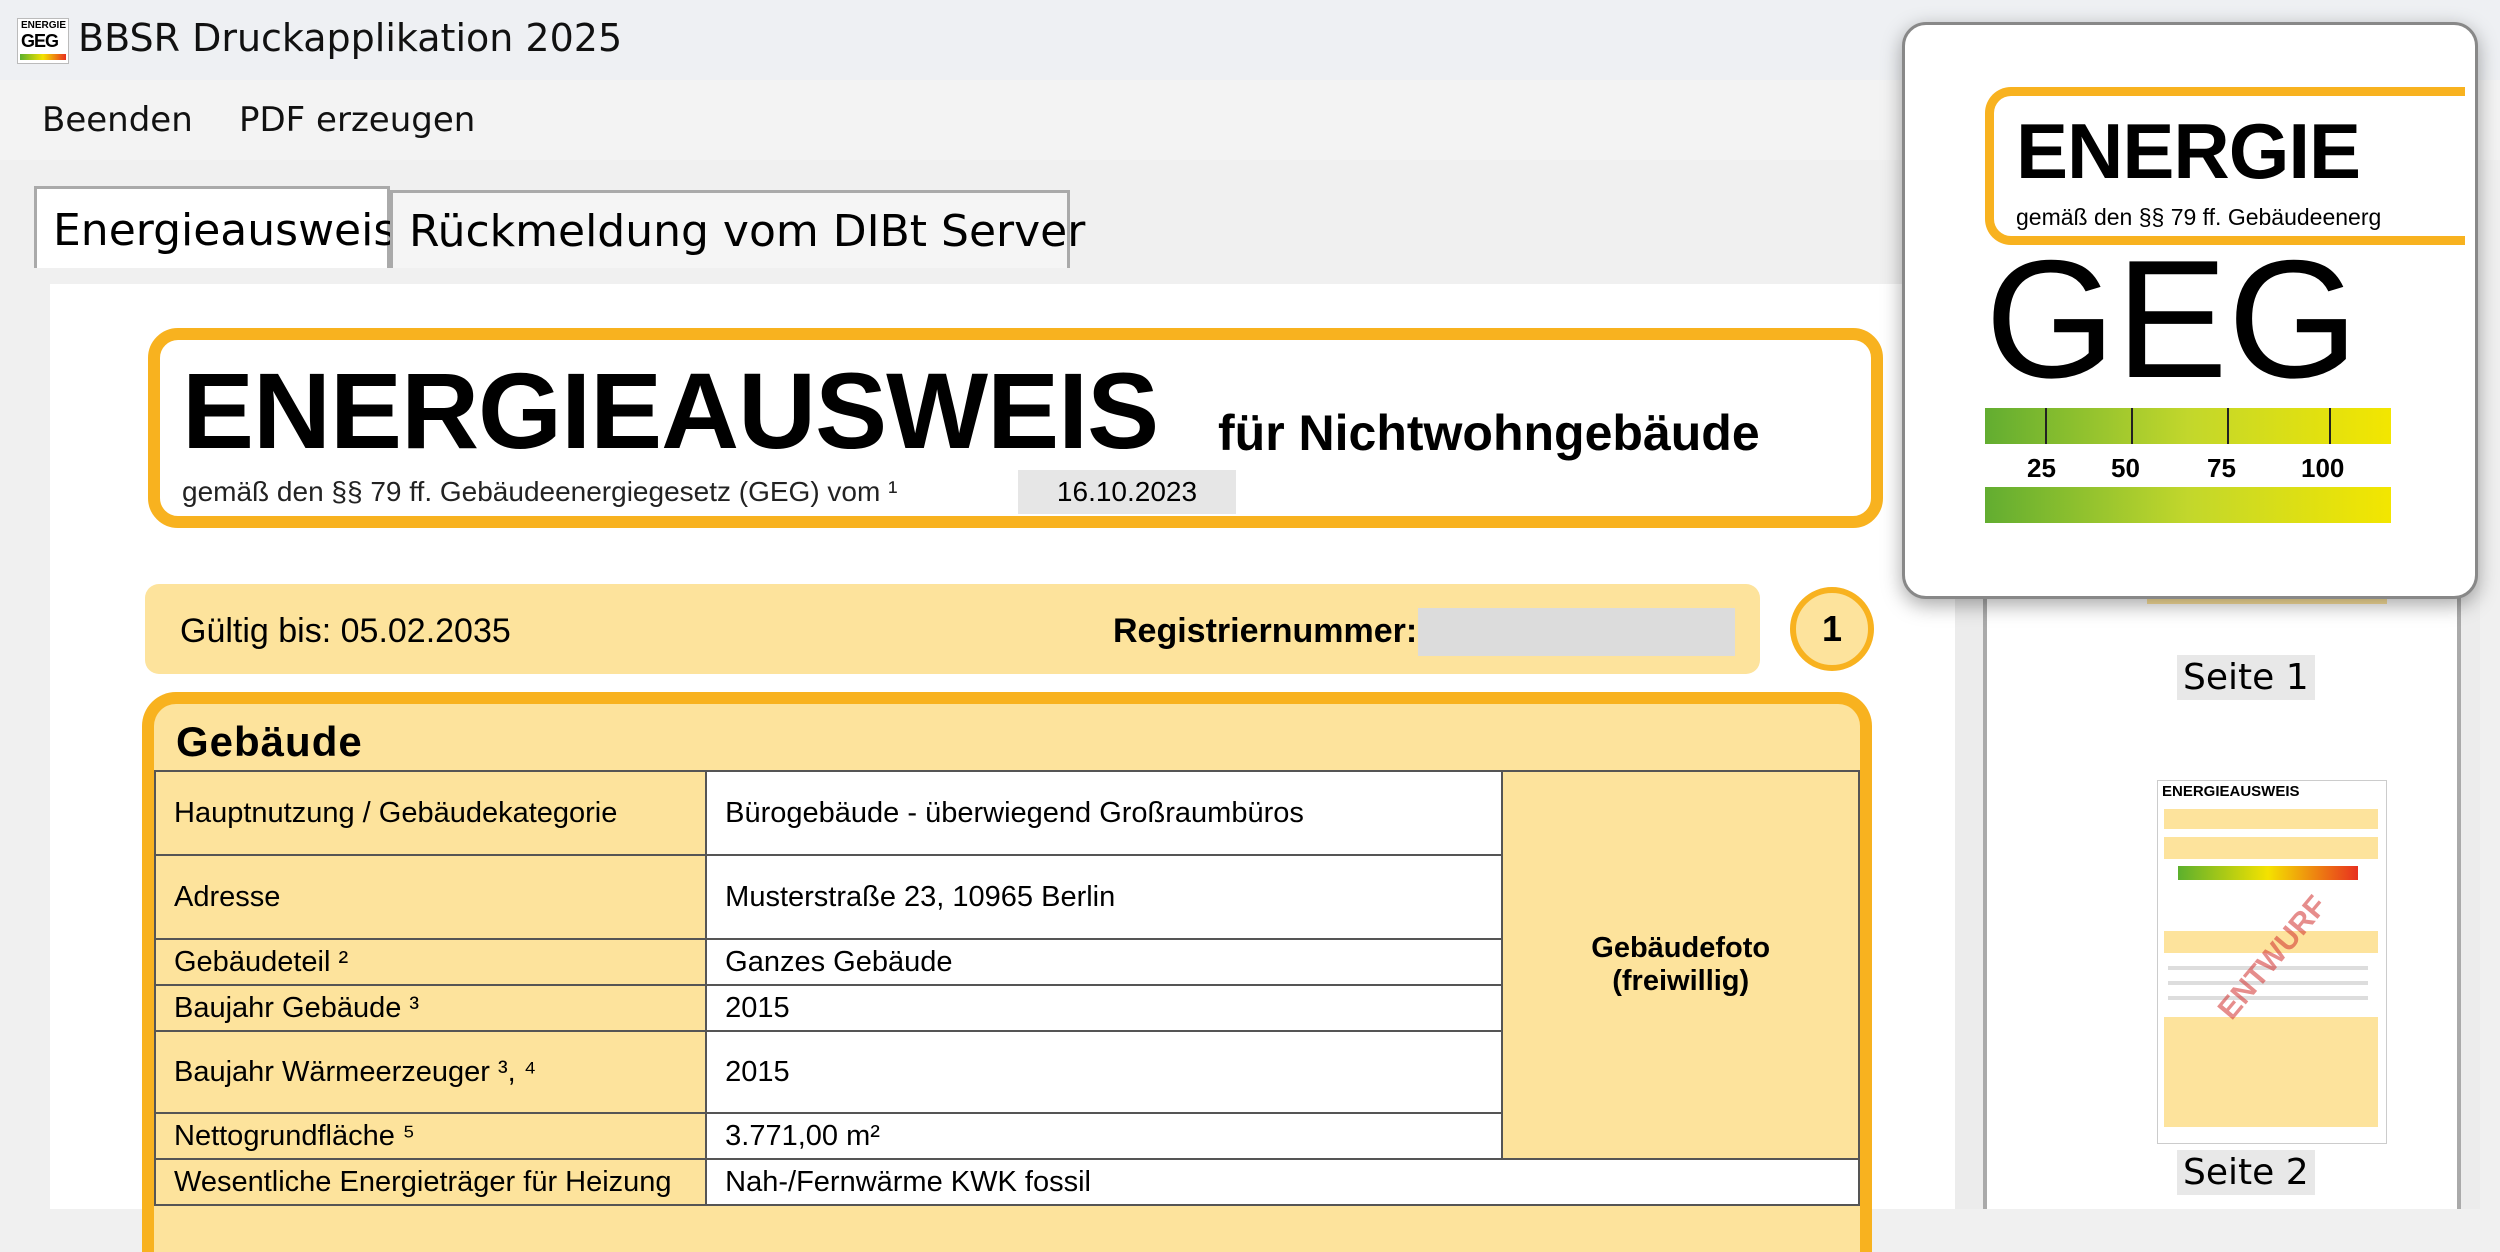  What do you see at coordinates (1127, 492) in the screenshot?
I see `law-date-field: 16.10.2023` at bounding box center [1127, 492].